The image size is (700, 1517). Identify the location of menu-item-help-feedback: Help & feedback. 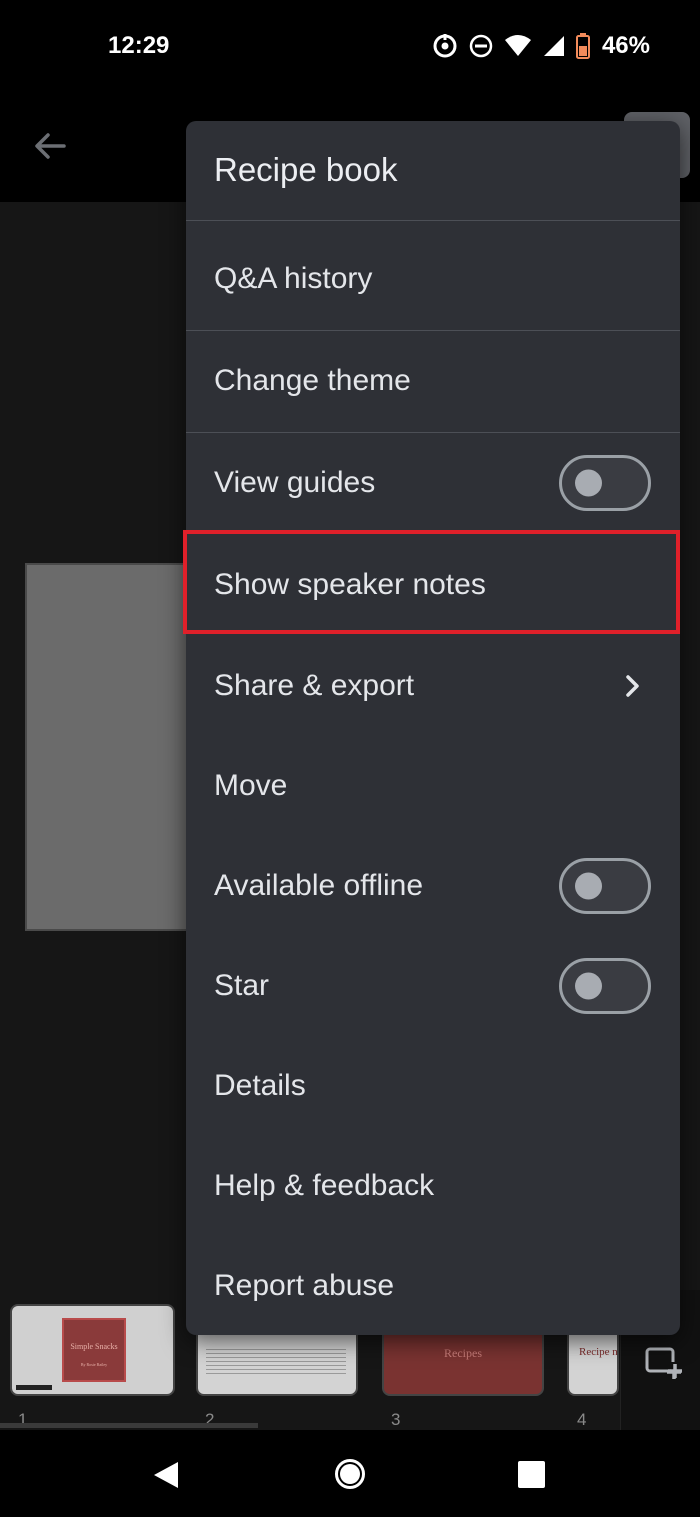
(433, 1186).